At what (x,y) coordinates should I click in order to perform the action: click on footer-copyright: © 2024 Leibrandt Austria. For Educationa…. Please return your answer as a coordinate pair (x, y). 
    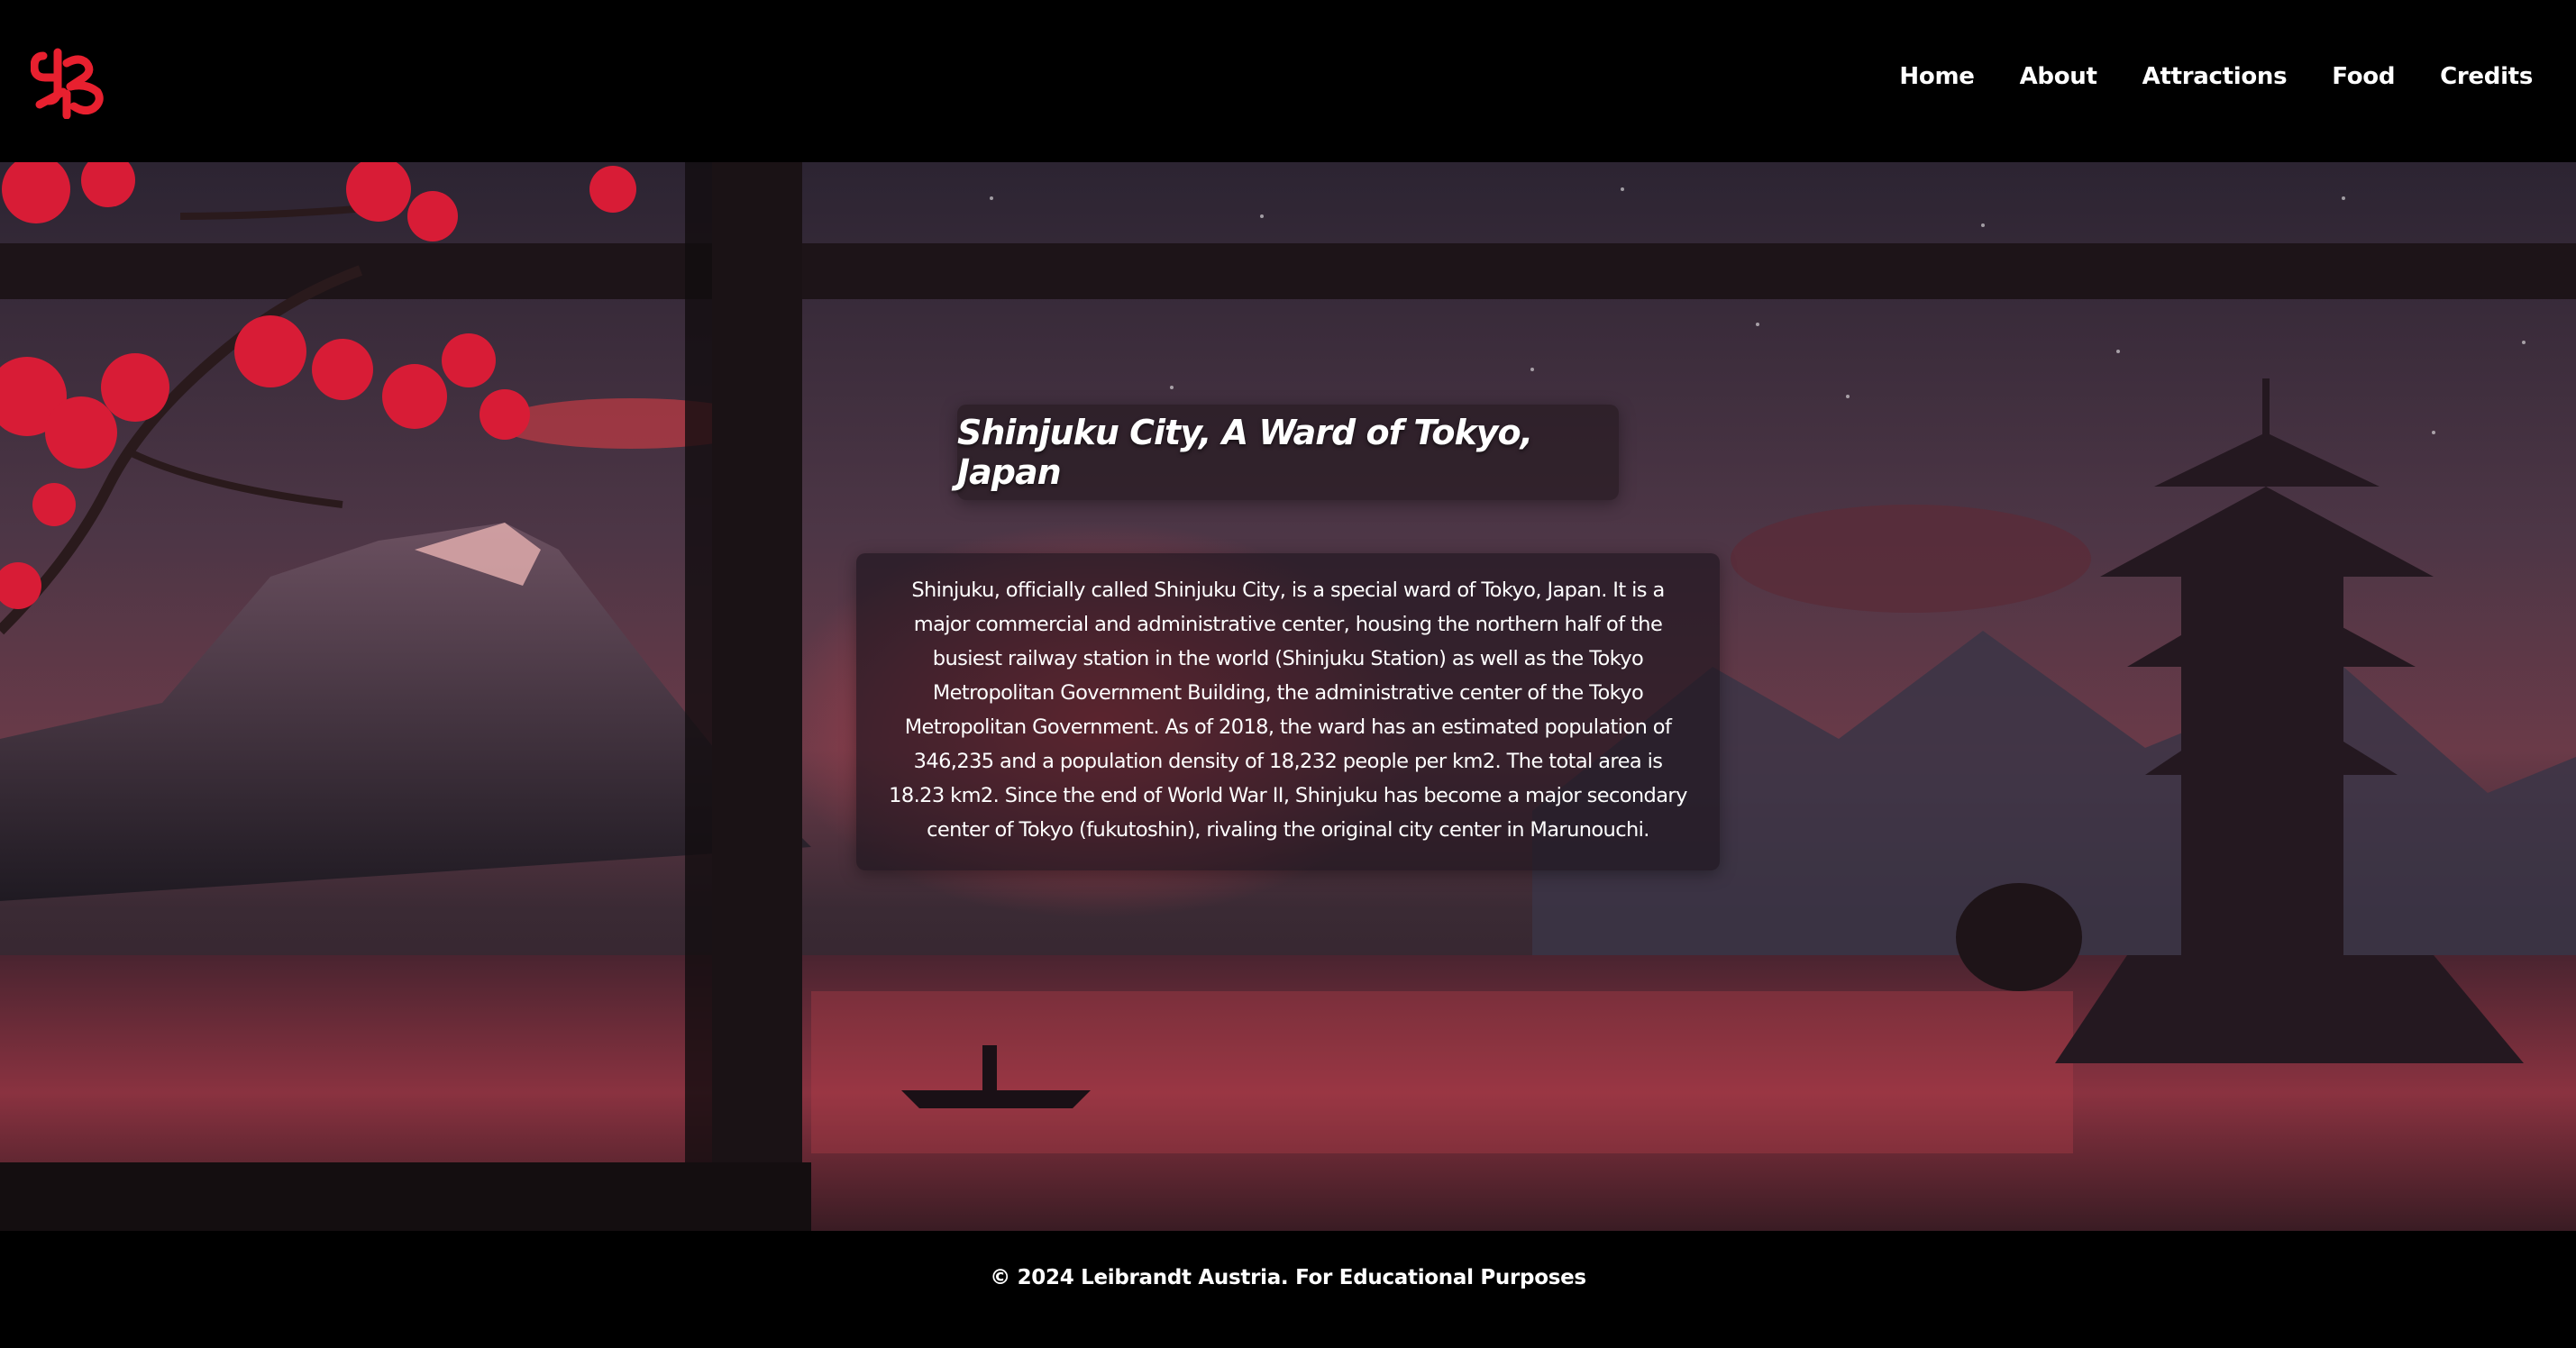
    Looking at the image, I should click on (1288, 1277).